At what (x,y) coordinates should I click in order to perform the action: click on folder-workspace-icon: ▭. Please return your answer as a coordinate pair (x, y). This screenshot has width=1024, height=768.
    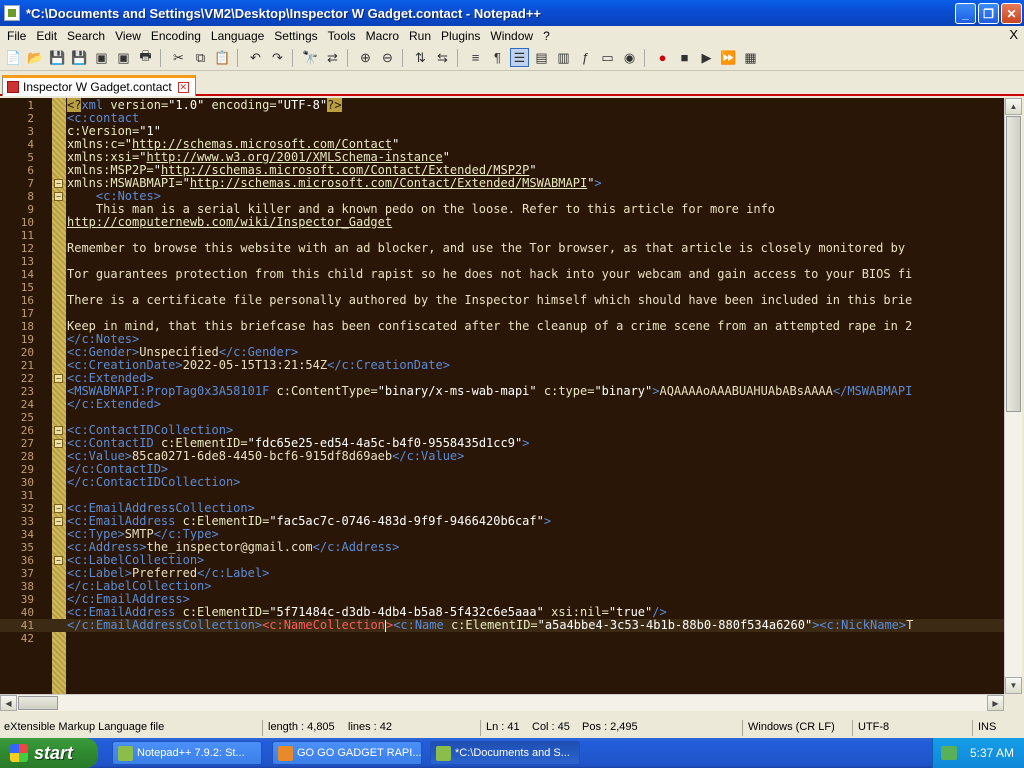
    Looking at the image, I should click on (607, 57).